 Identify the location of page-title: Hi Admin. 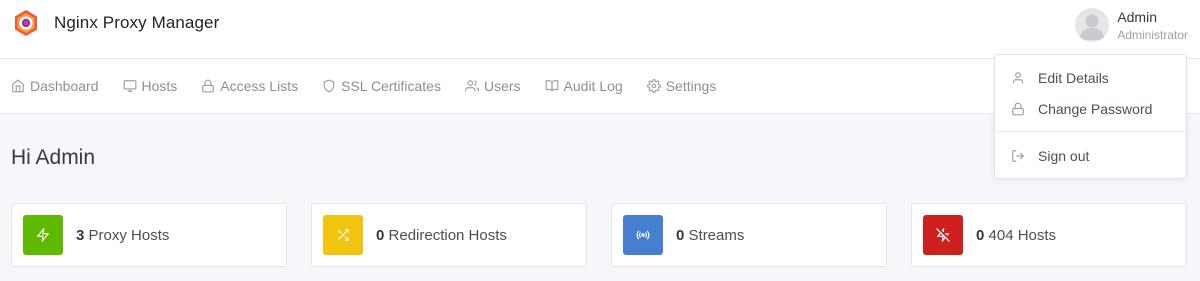
(53, 157).